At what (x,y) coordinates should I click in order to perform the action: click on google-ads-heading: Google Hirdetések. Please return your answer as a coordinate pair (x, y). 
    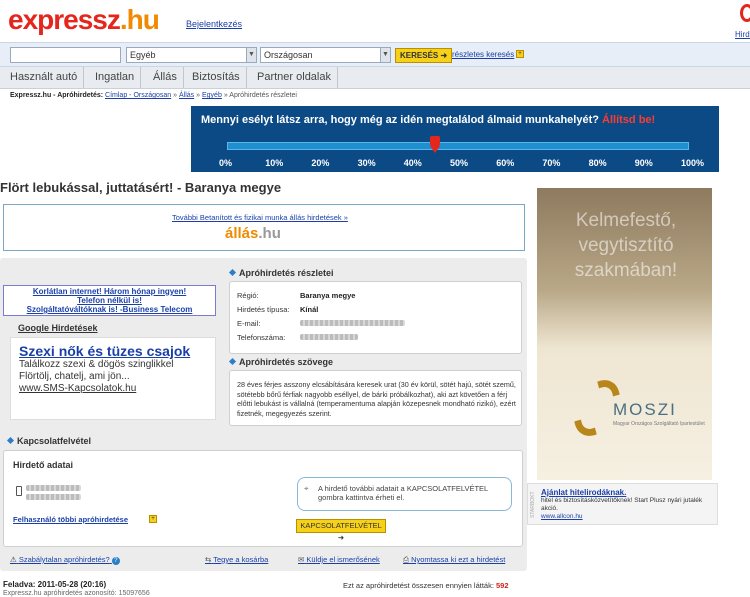
    Looking at the image, I should click on (58, 328).